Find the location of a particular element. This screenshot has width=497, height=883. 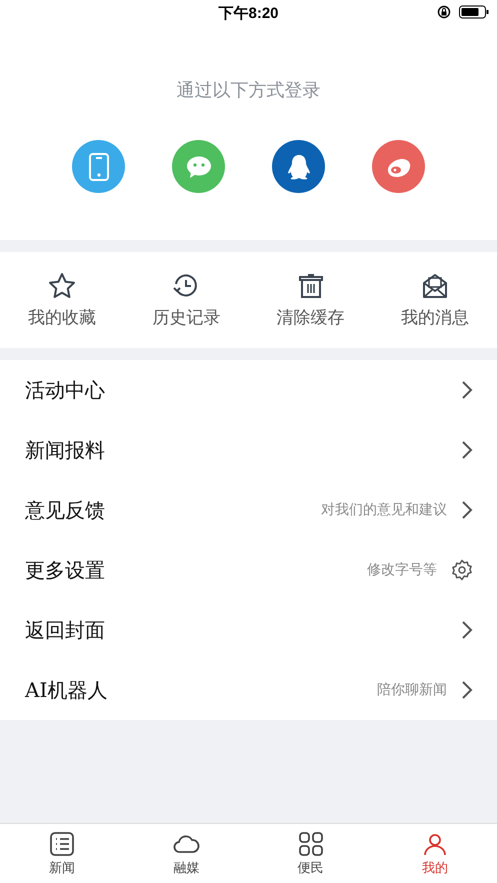

penguin-icon is located at coordinates (298, 166).